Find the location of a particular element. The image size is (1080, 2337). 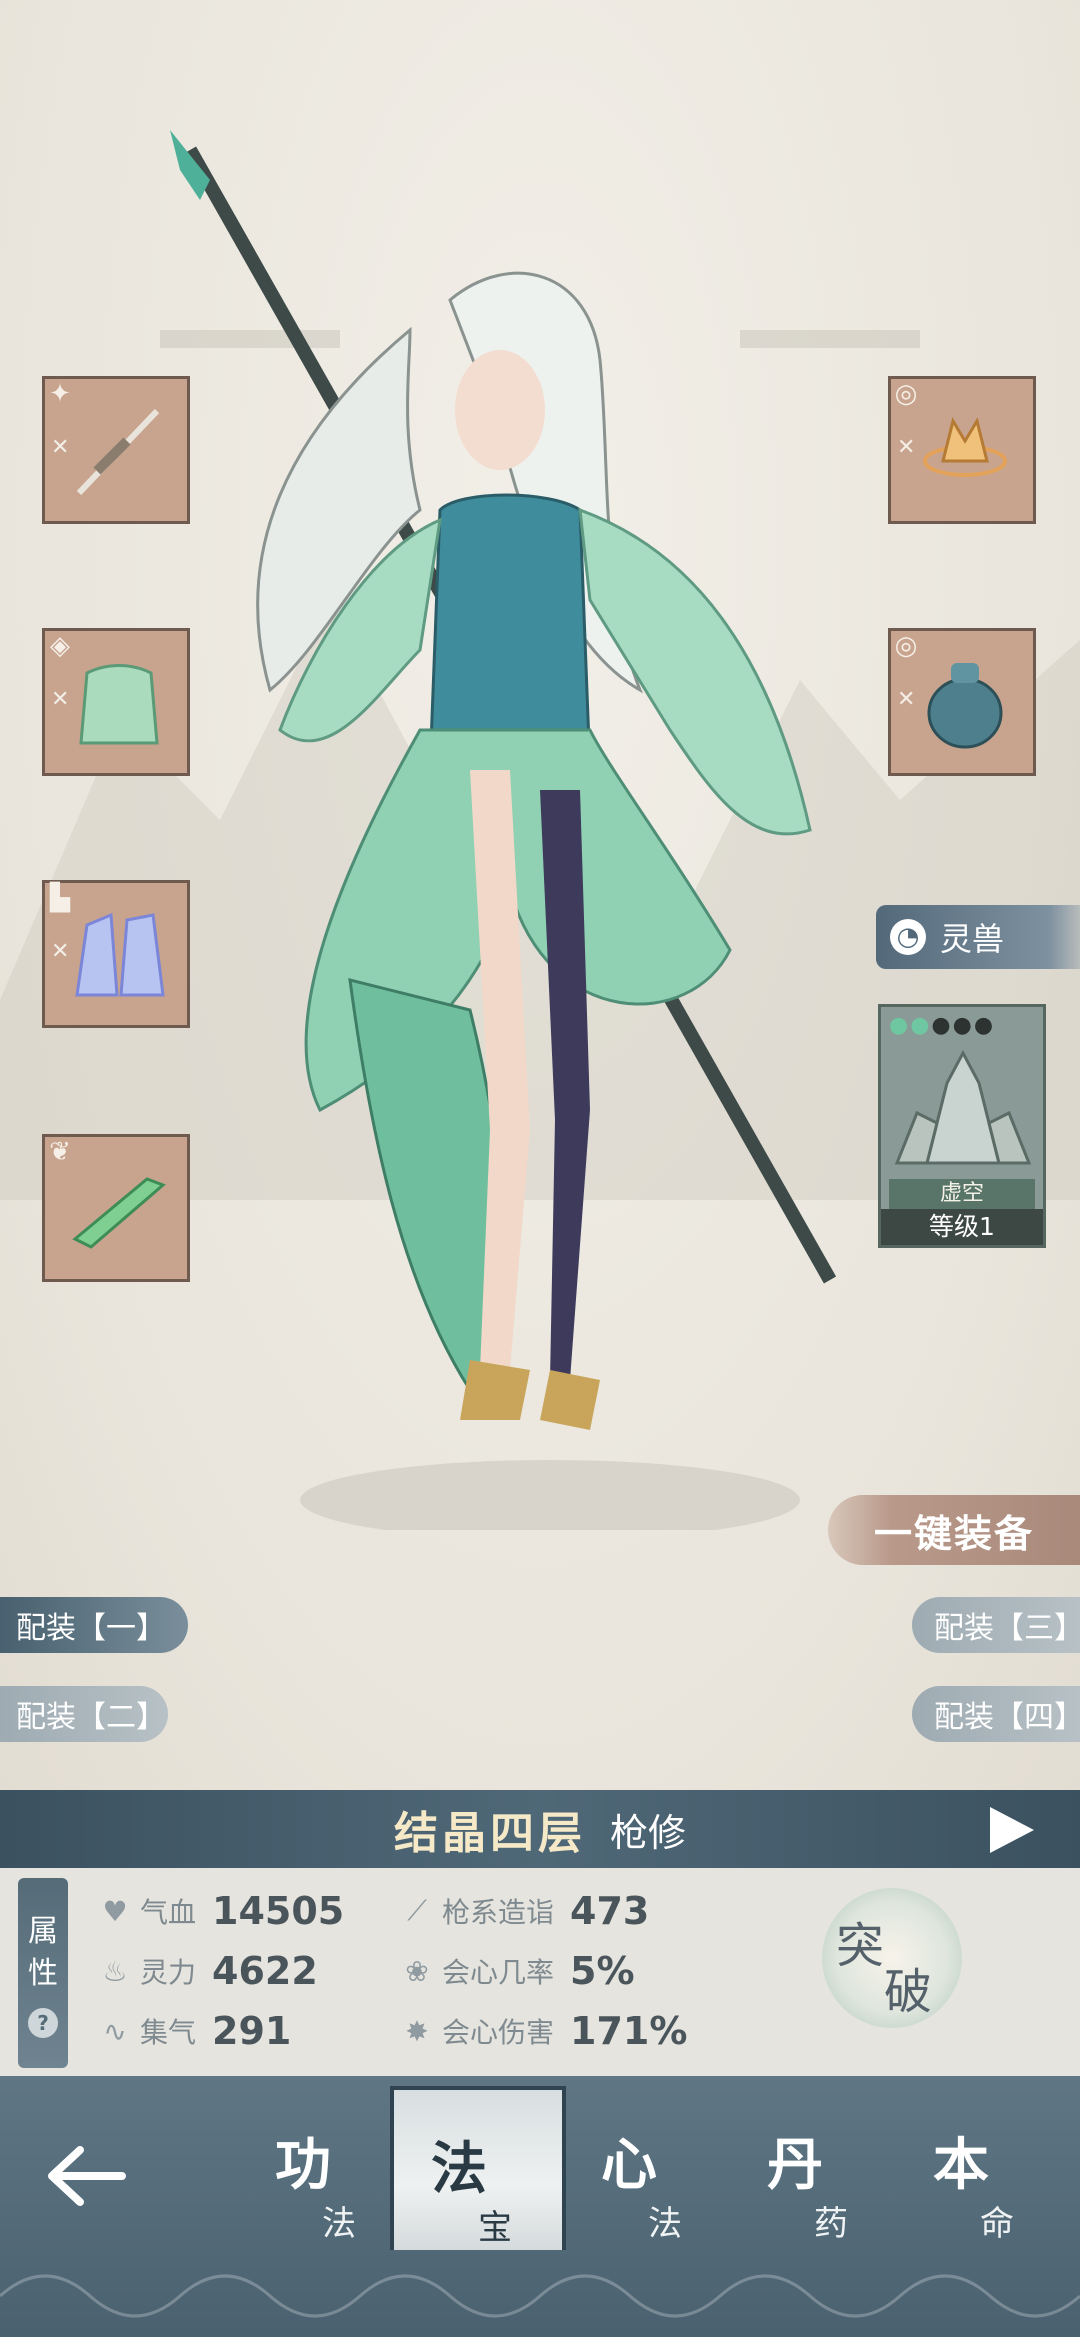

loadout-2-button: 配装【二】 is located at coordinates (84, 1714).